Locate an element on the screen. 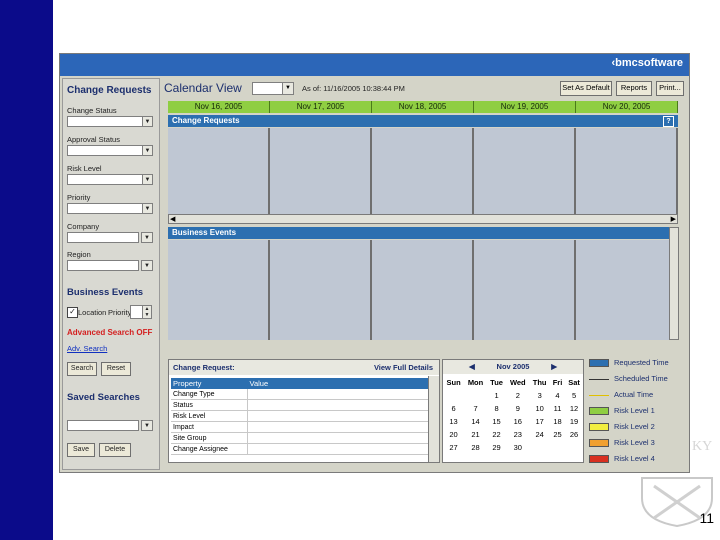  date-header: Nov 20, 2005 is located at coordinates (627, 107).